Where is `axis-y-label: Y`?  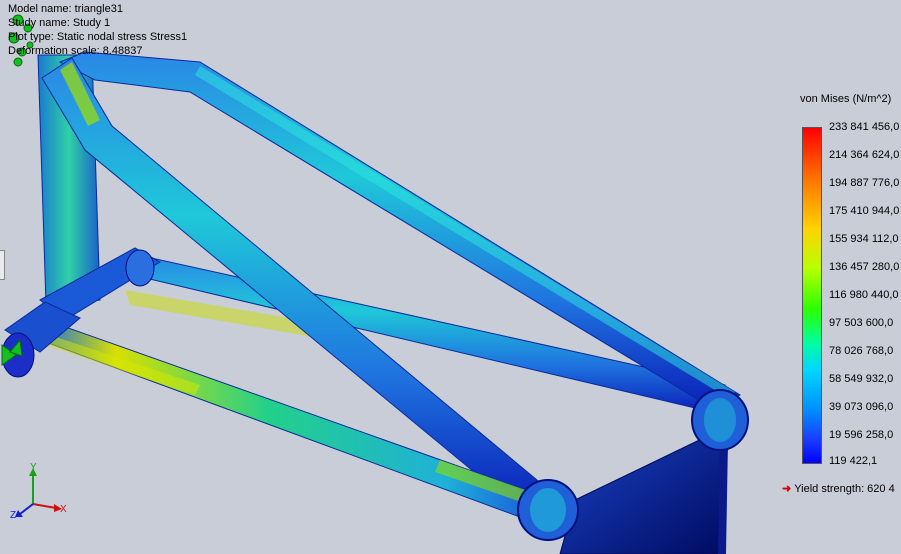 axis-y-label: Y is located at coordinates (33, 467).